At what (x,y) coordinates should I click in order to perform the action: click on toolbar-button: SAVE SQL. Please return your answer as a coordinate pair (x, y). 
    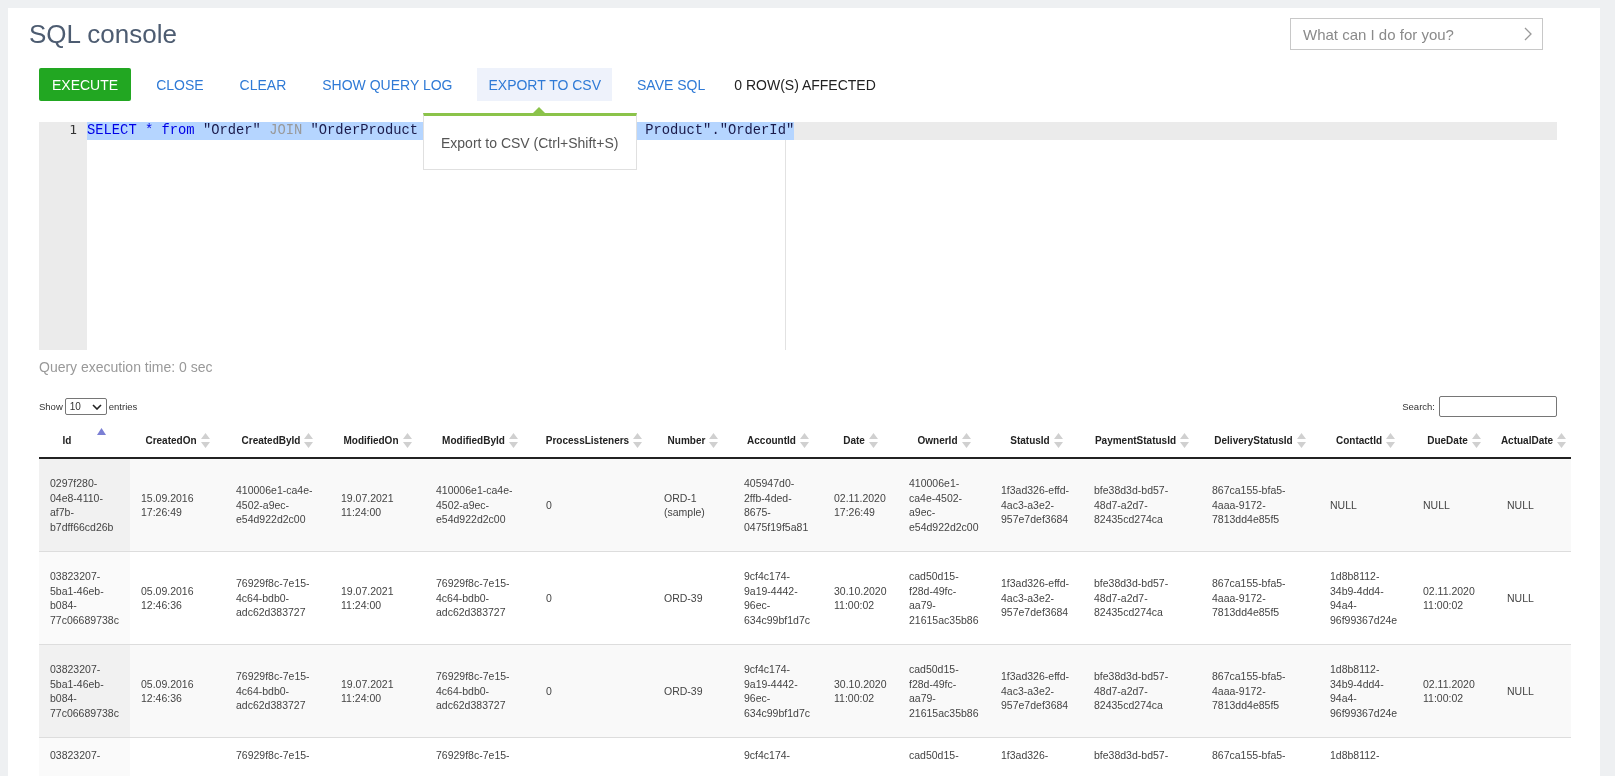
    Looking at the image, I should click on (671, 84).